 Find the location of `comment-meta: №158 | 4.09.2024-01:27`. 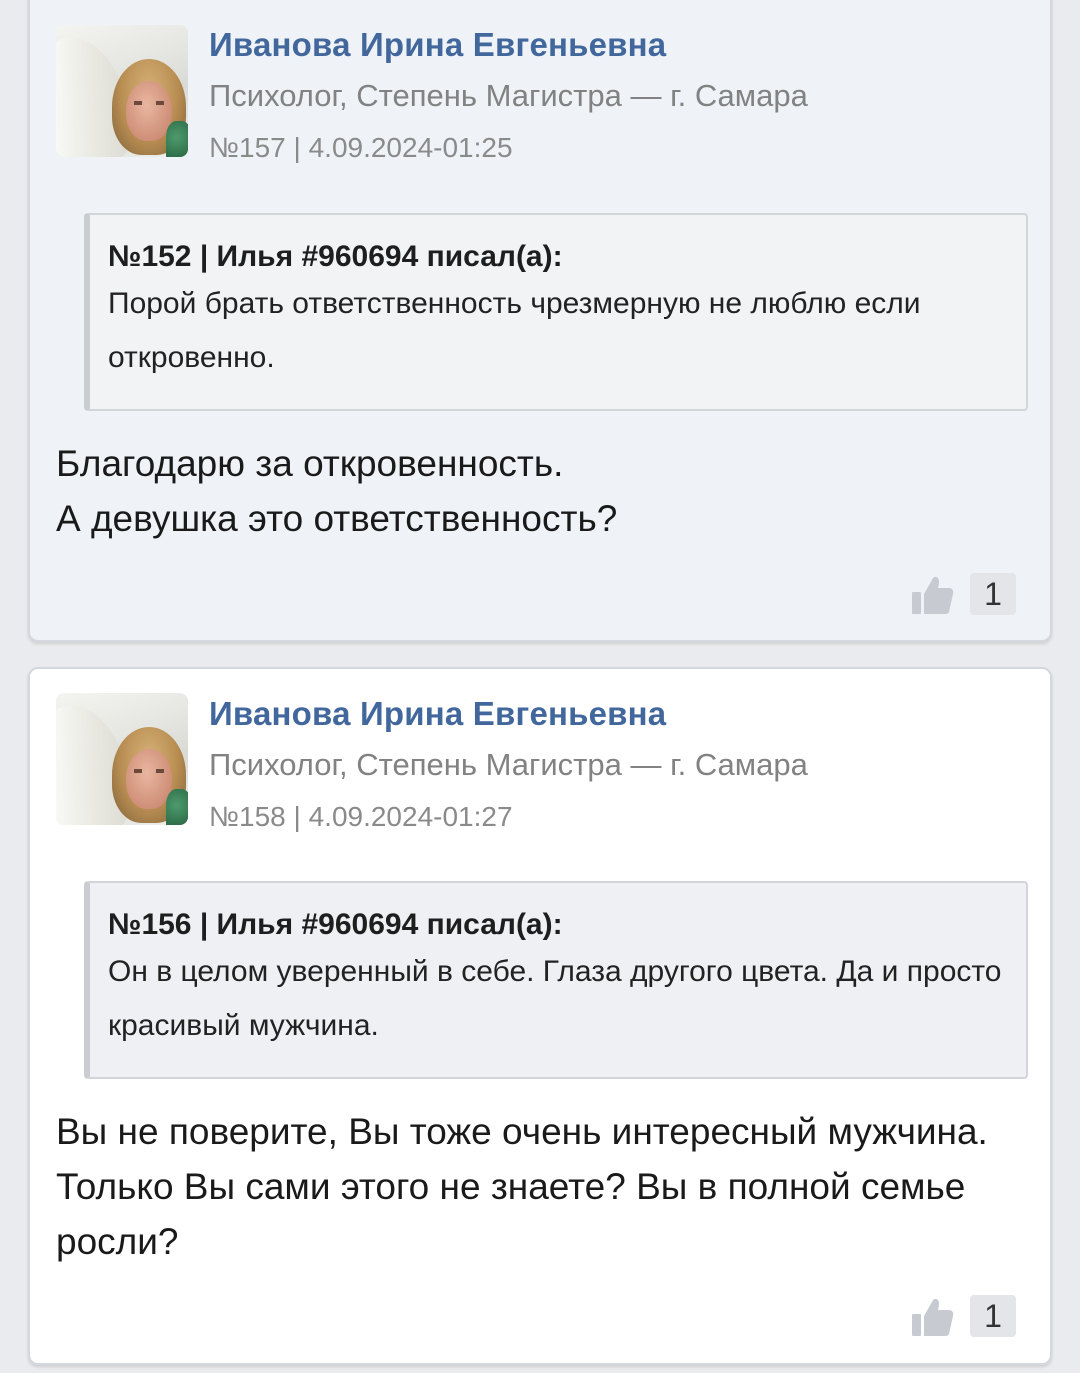

comment-meta: №158 | 4.09.2024-01:27 is located at coordinates (361, 816).